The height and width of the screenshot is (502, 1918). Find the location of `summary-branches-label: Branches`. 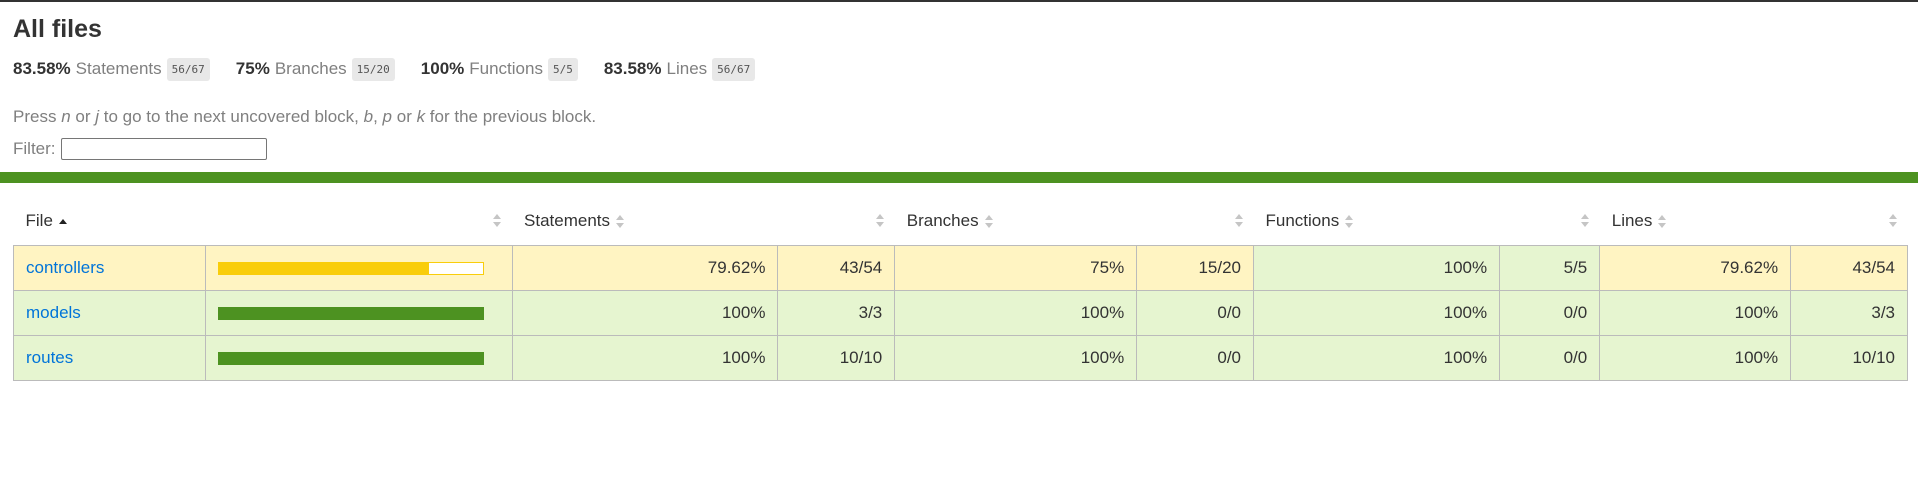

summary-branches-label: Branches is located at coordinates (310, 68).